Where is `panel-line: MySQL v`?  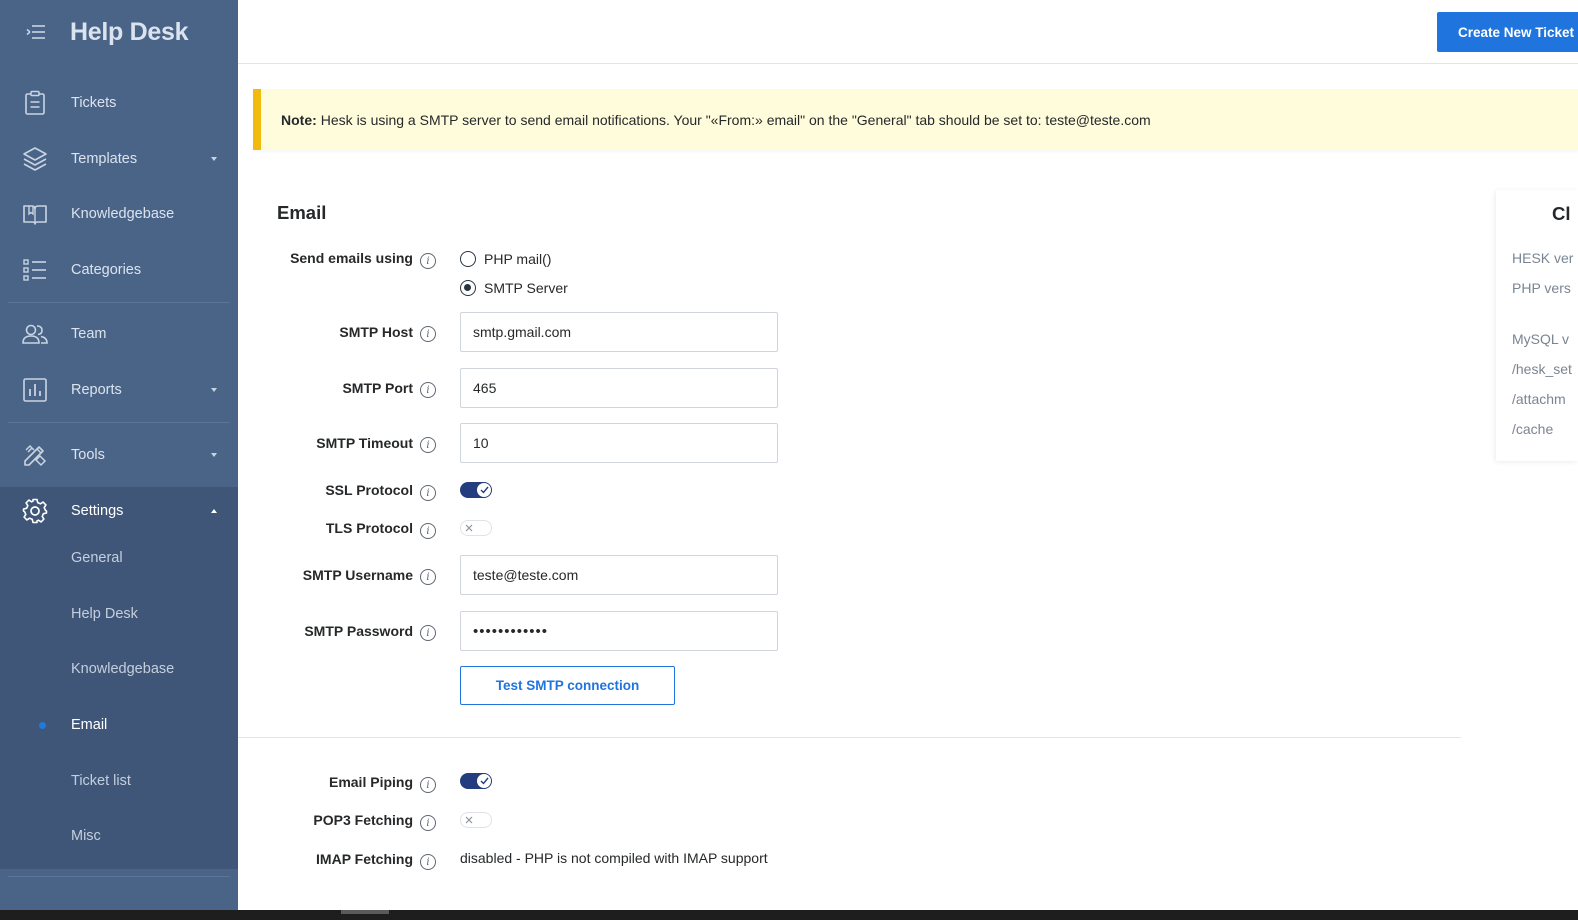 panel-line: MySQL v is located at coordinates (1541, 339).